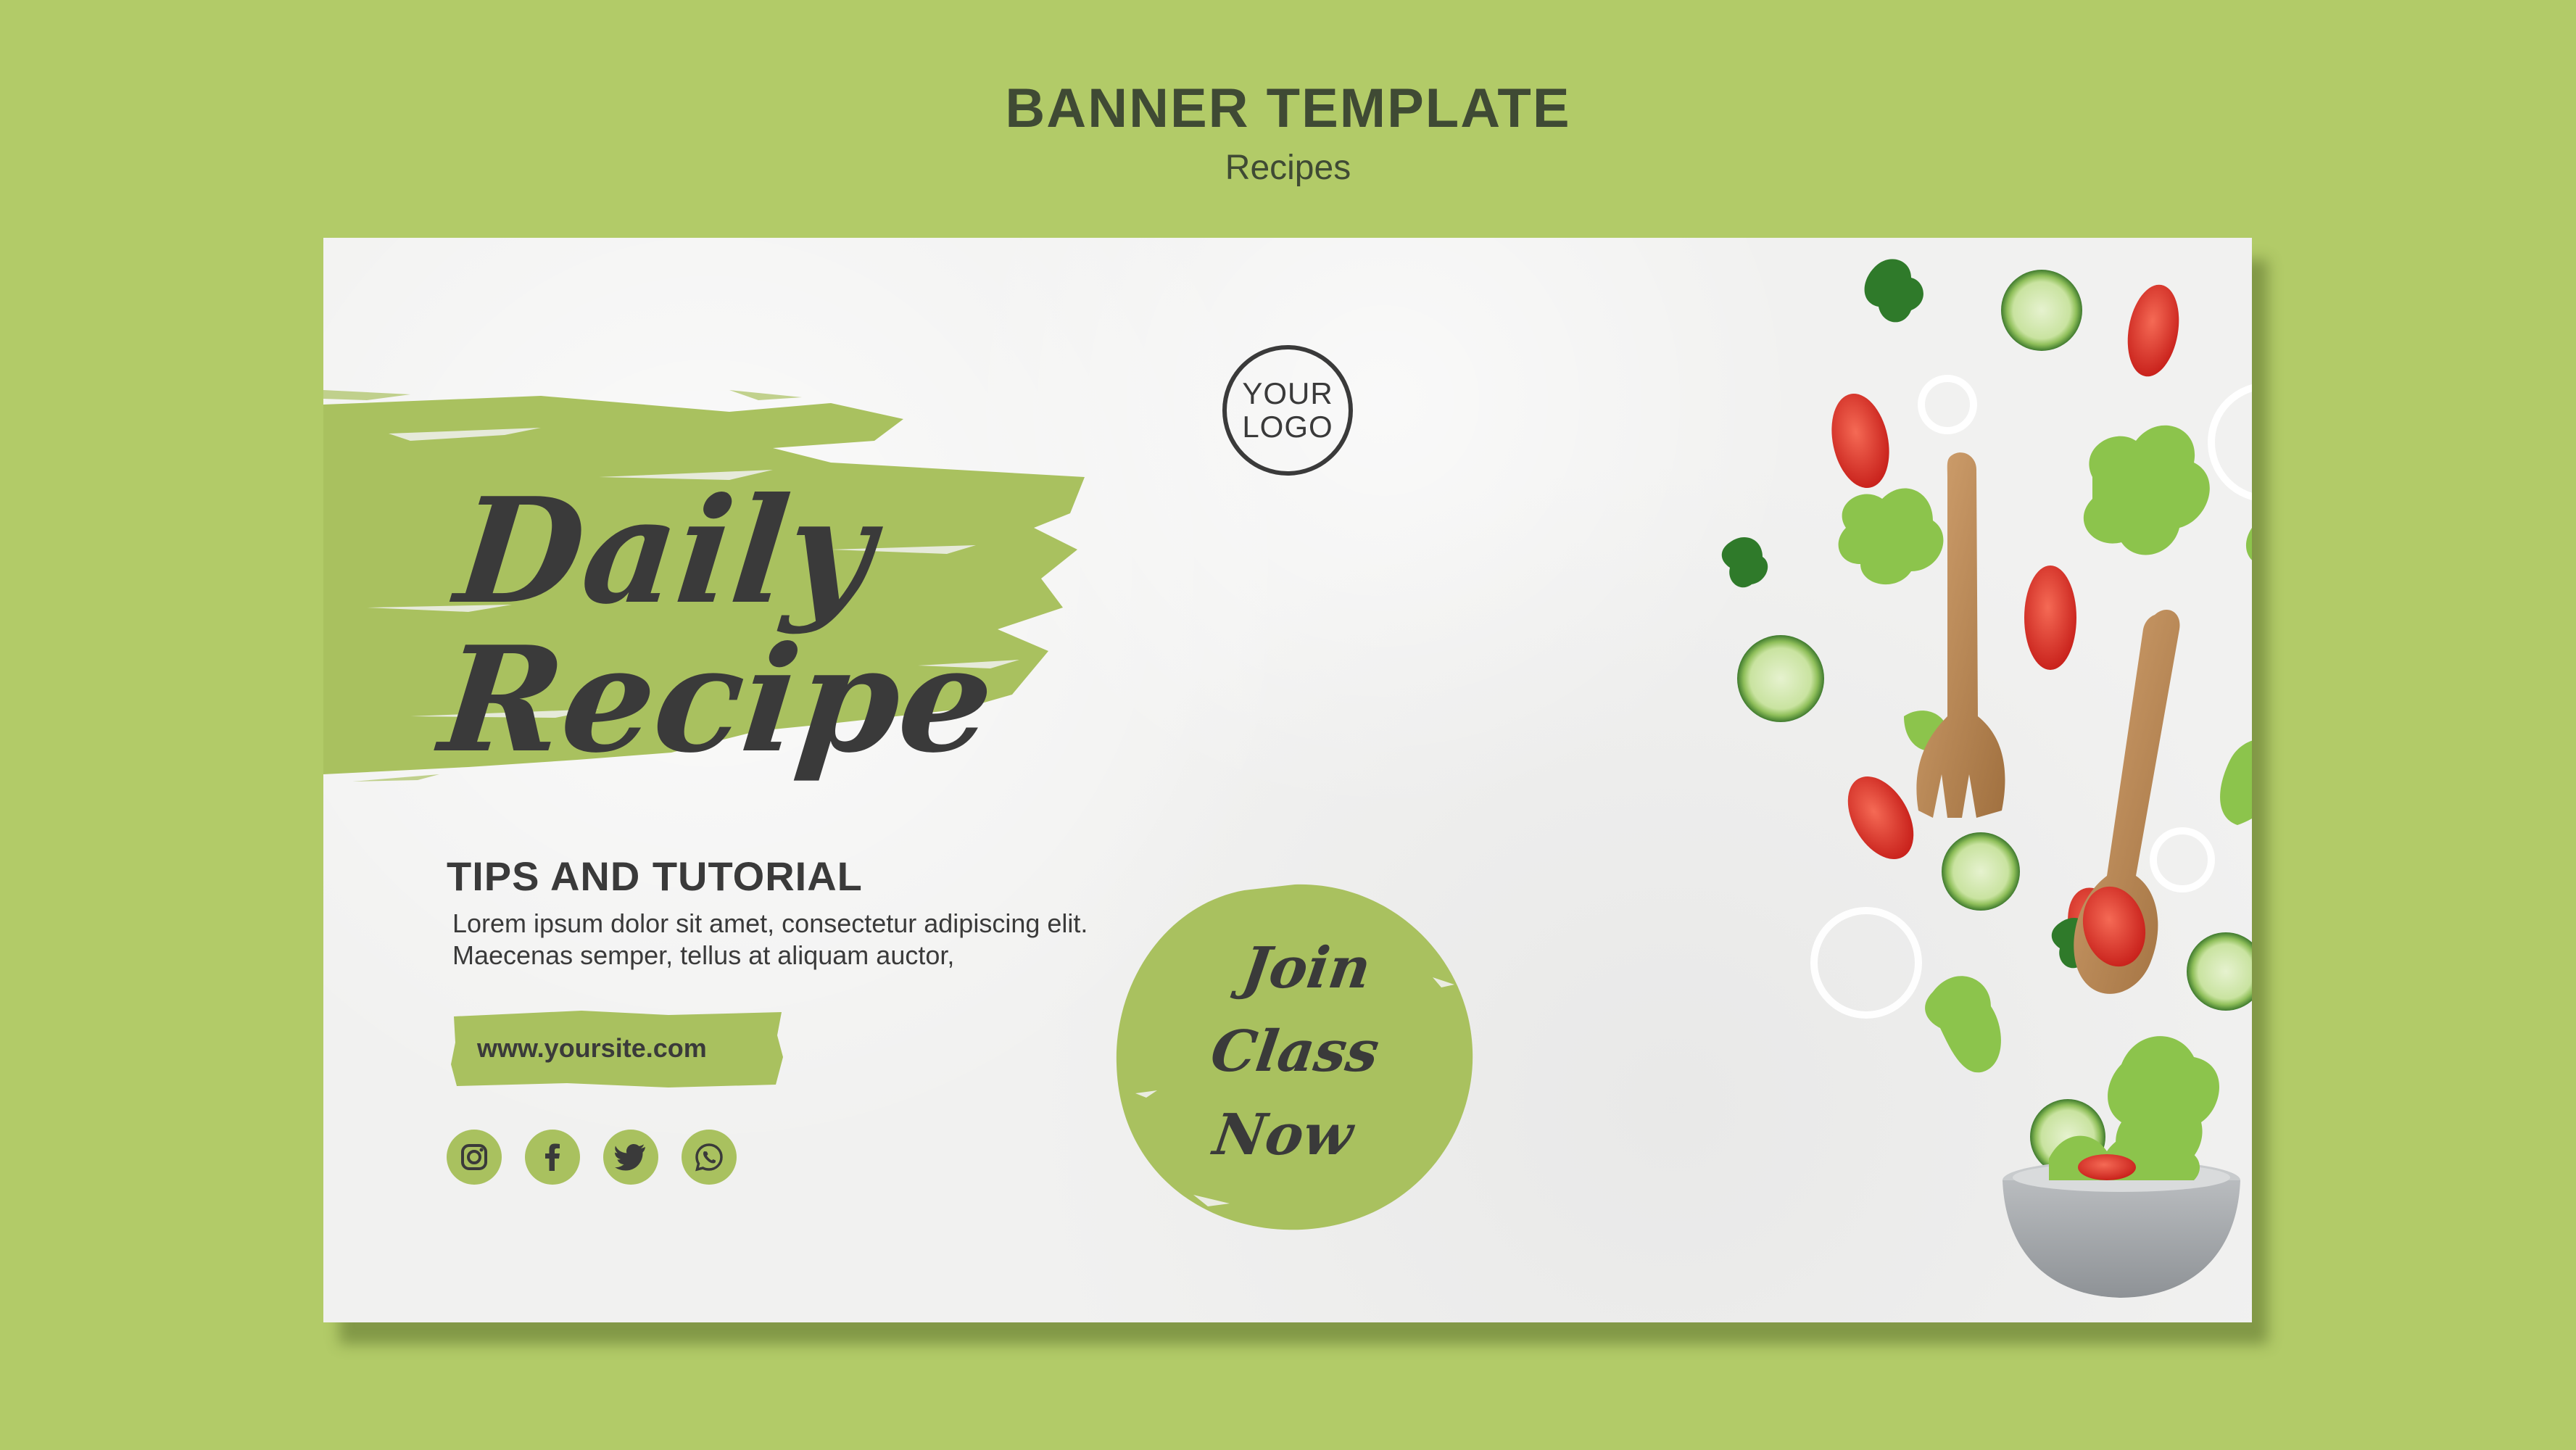 The height and width of the screenshot is (1450, 2576). I want to click on website-label: www.yoursite.com, so click(592, 1048).